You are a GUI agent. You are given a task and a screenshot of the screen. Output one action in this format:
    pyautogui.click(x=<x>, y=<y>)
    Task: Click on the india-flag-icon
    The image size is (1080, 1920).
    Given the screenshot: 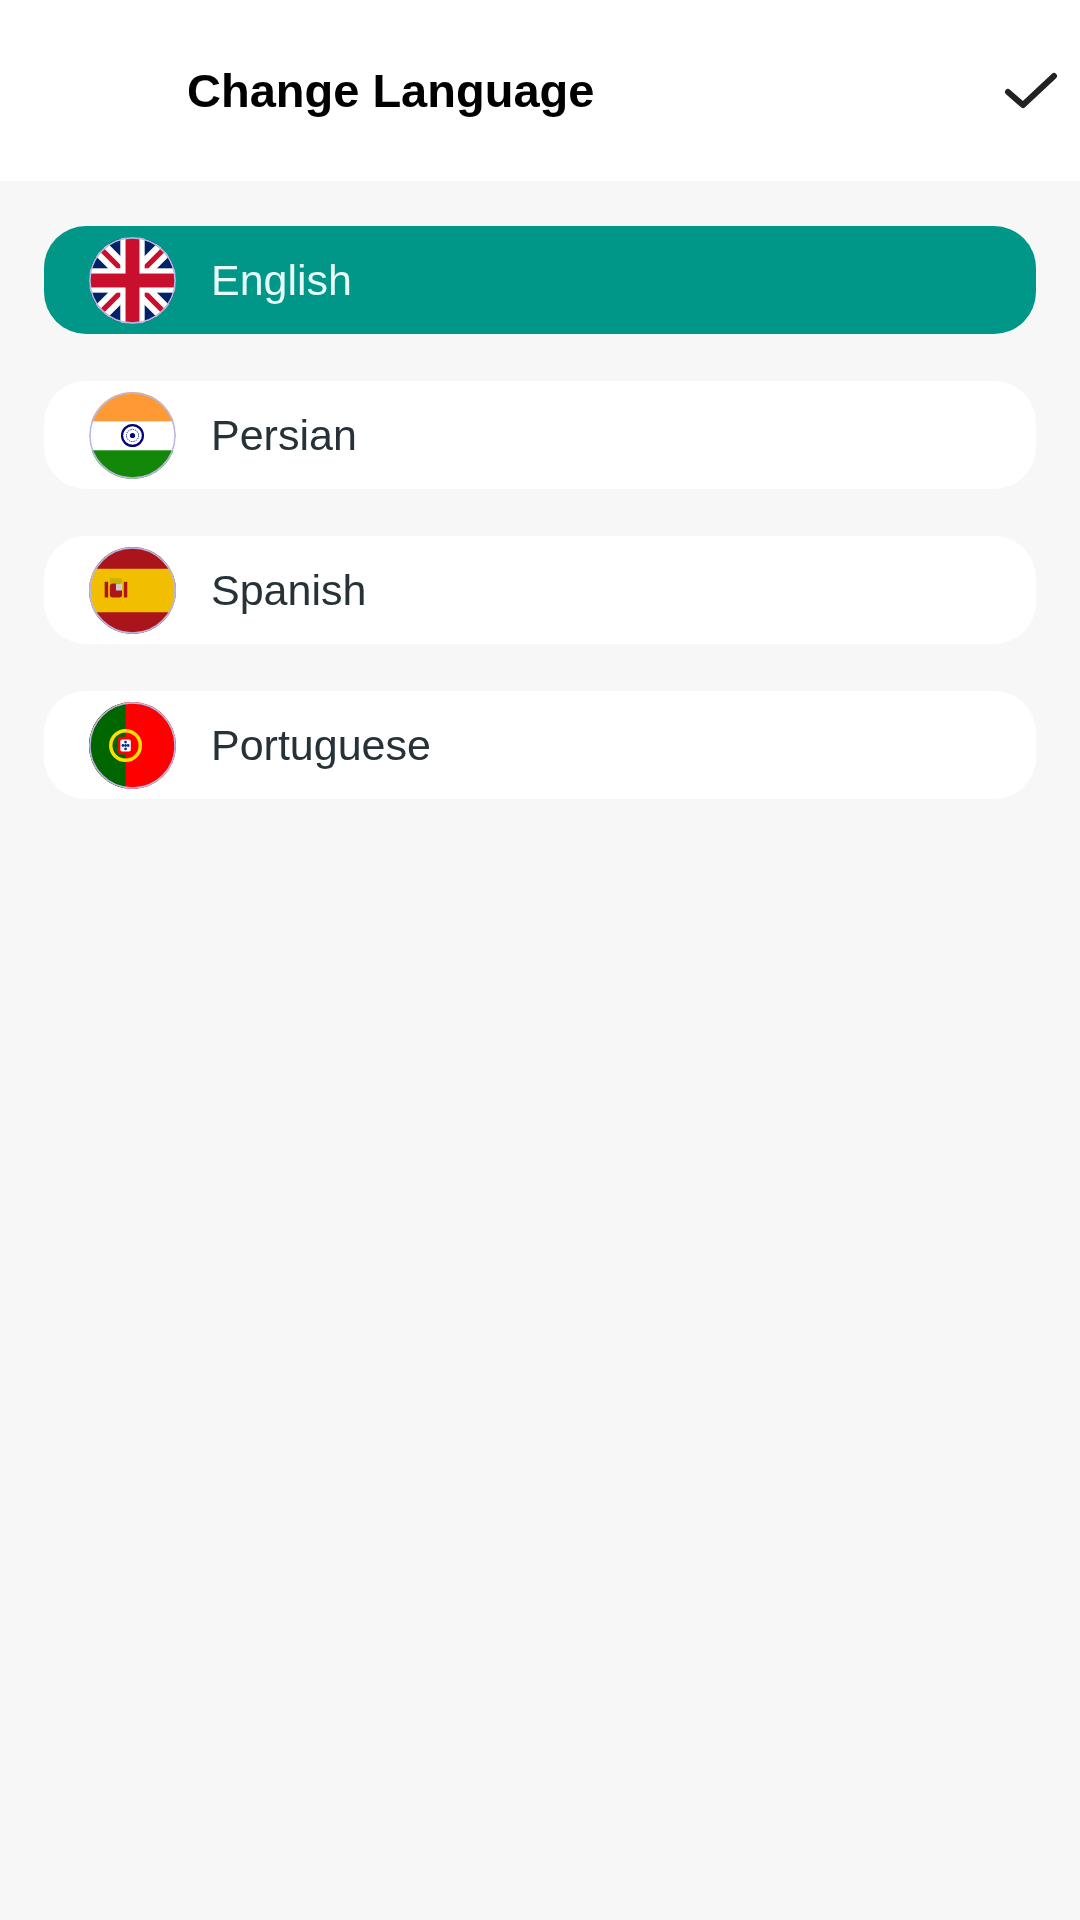 What is the action you would take?
    pyautogui.click(x=132, y=435)
    